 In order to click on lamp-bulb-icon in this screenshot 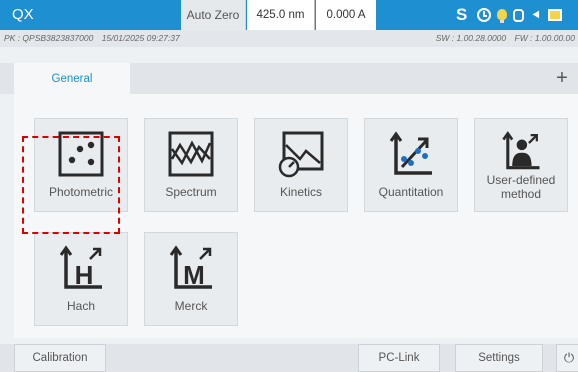, I will do `click(502, 15)`.